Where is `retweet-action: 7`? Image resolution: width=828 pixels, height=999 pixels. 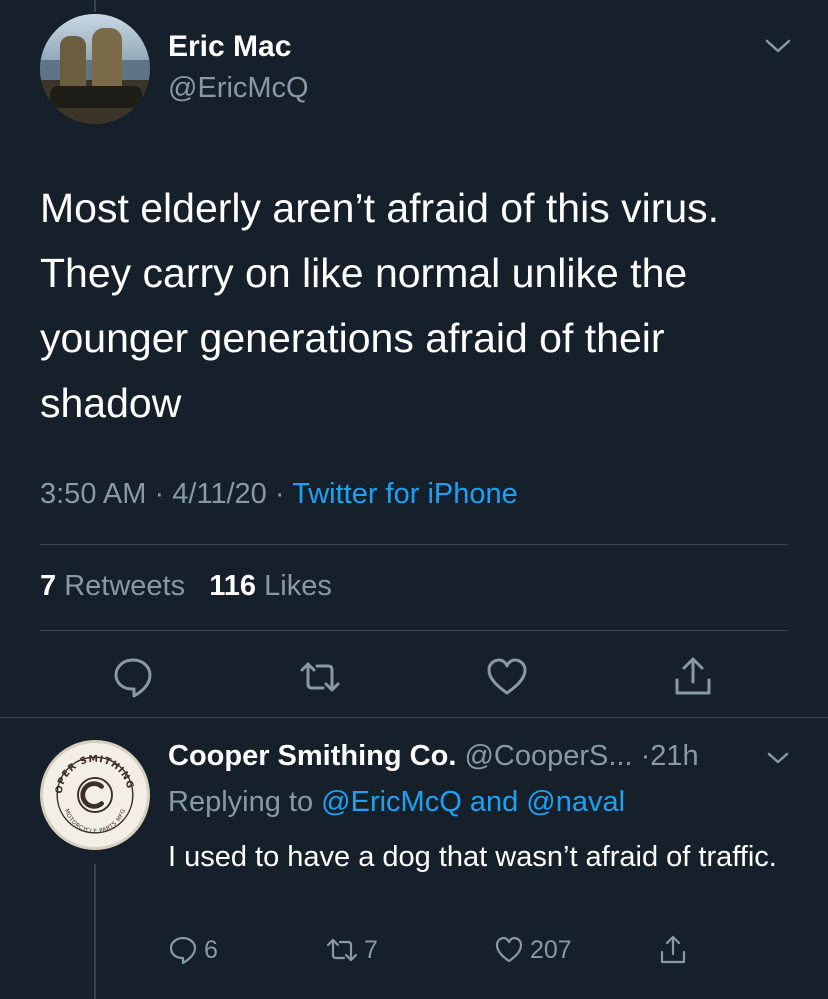 retweet-action: 7 is located at coordinates (352, 950).